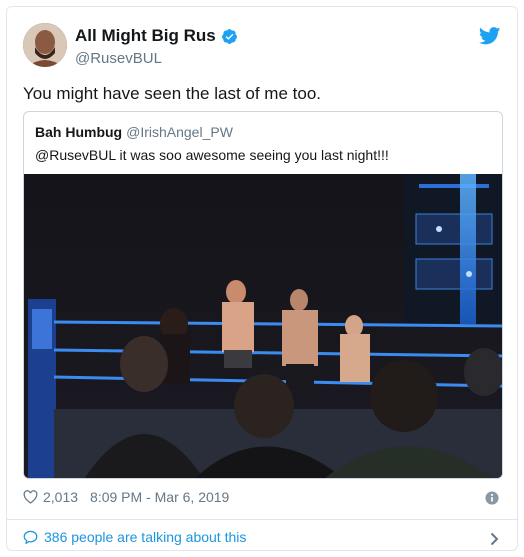 The image size is (524, 557). I want to click on speech-bubble-icon, so click(30, 537).